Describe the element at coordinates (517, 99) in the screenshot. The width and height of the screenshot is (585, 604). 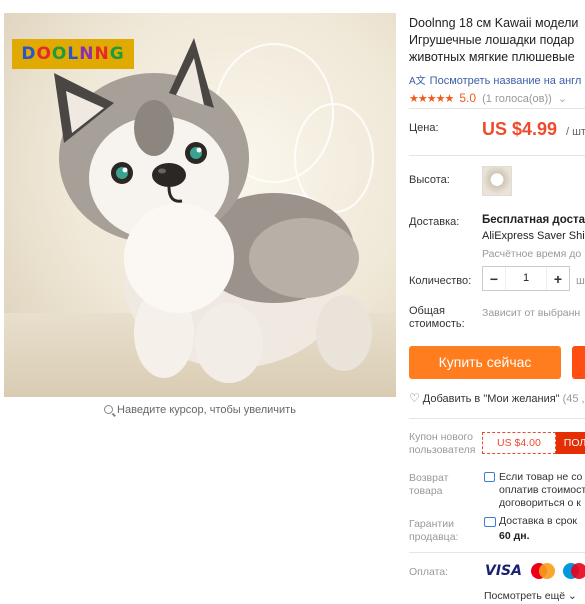
I see `rating-count: (1 голоса(ов))` at that location.